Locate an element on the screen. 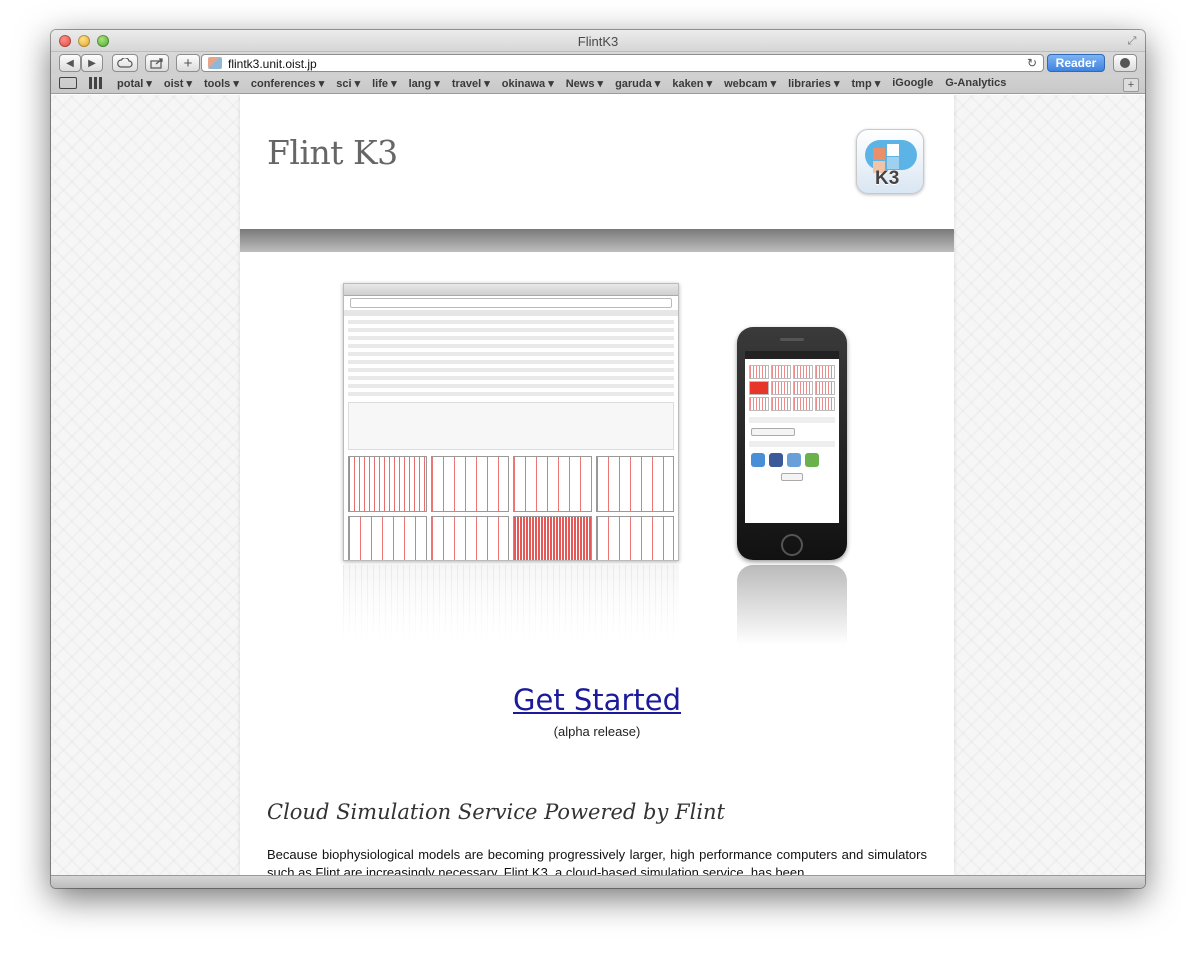 Image resolution: width=1195 pixels, height=960 pixels. icloud-tabs-button is located at coordinates (125, 63).